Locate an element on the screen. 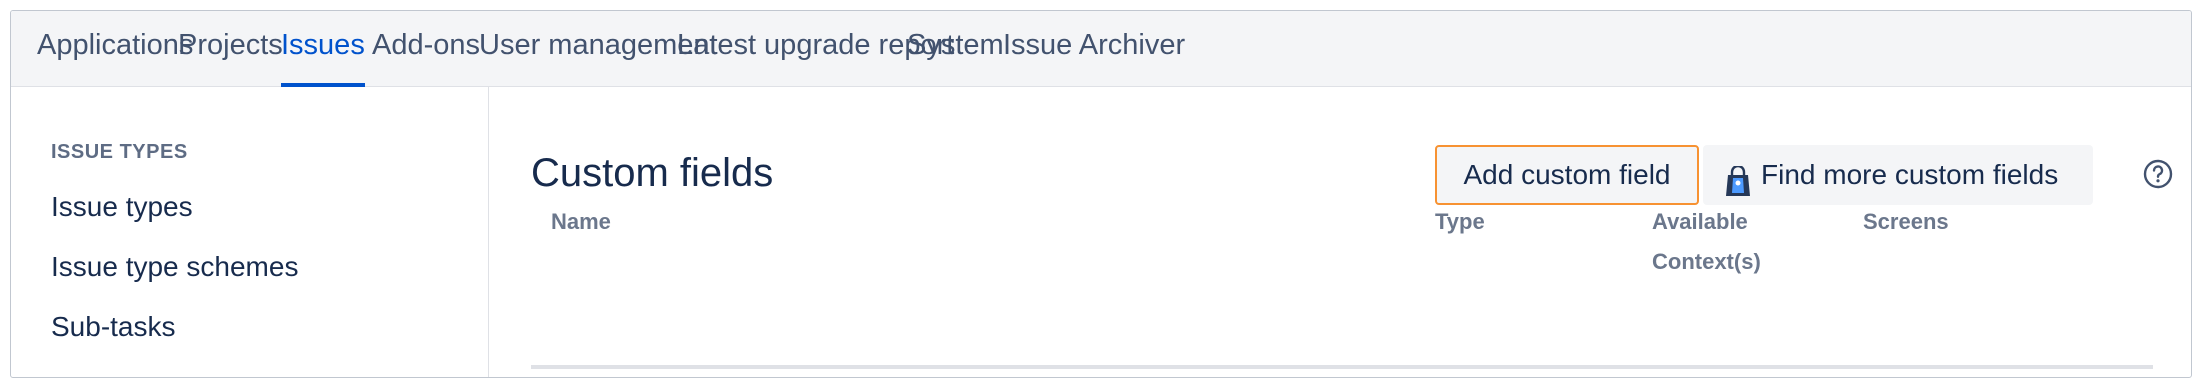 Image resolution: width=2202 pixels, height=390 pixels. tab-issues: Issues is located at coordinates (323, 49).